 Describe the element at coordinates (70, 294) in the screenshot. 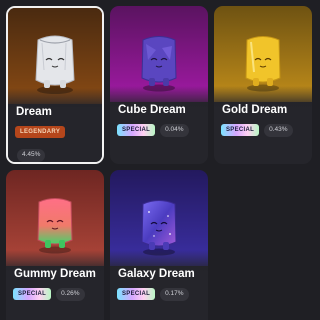

I see `drop-rate: 0.26%` at that location.